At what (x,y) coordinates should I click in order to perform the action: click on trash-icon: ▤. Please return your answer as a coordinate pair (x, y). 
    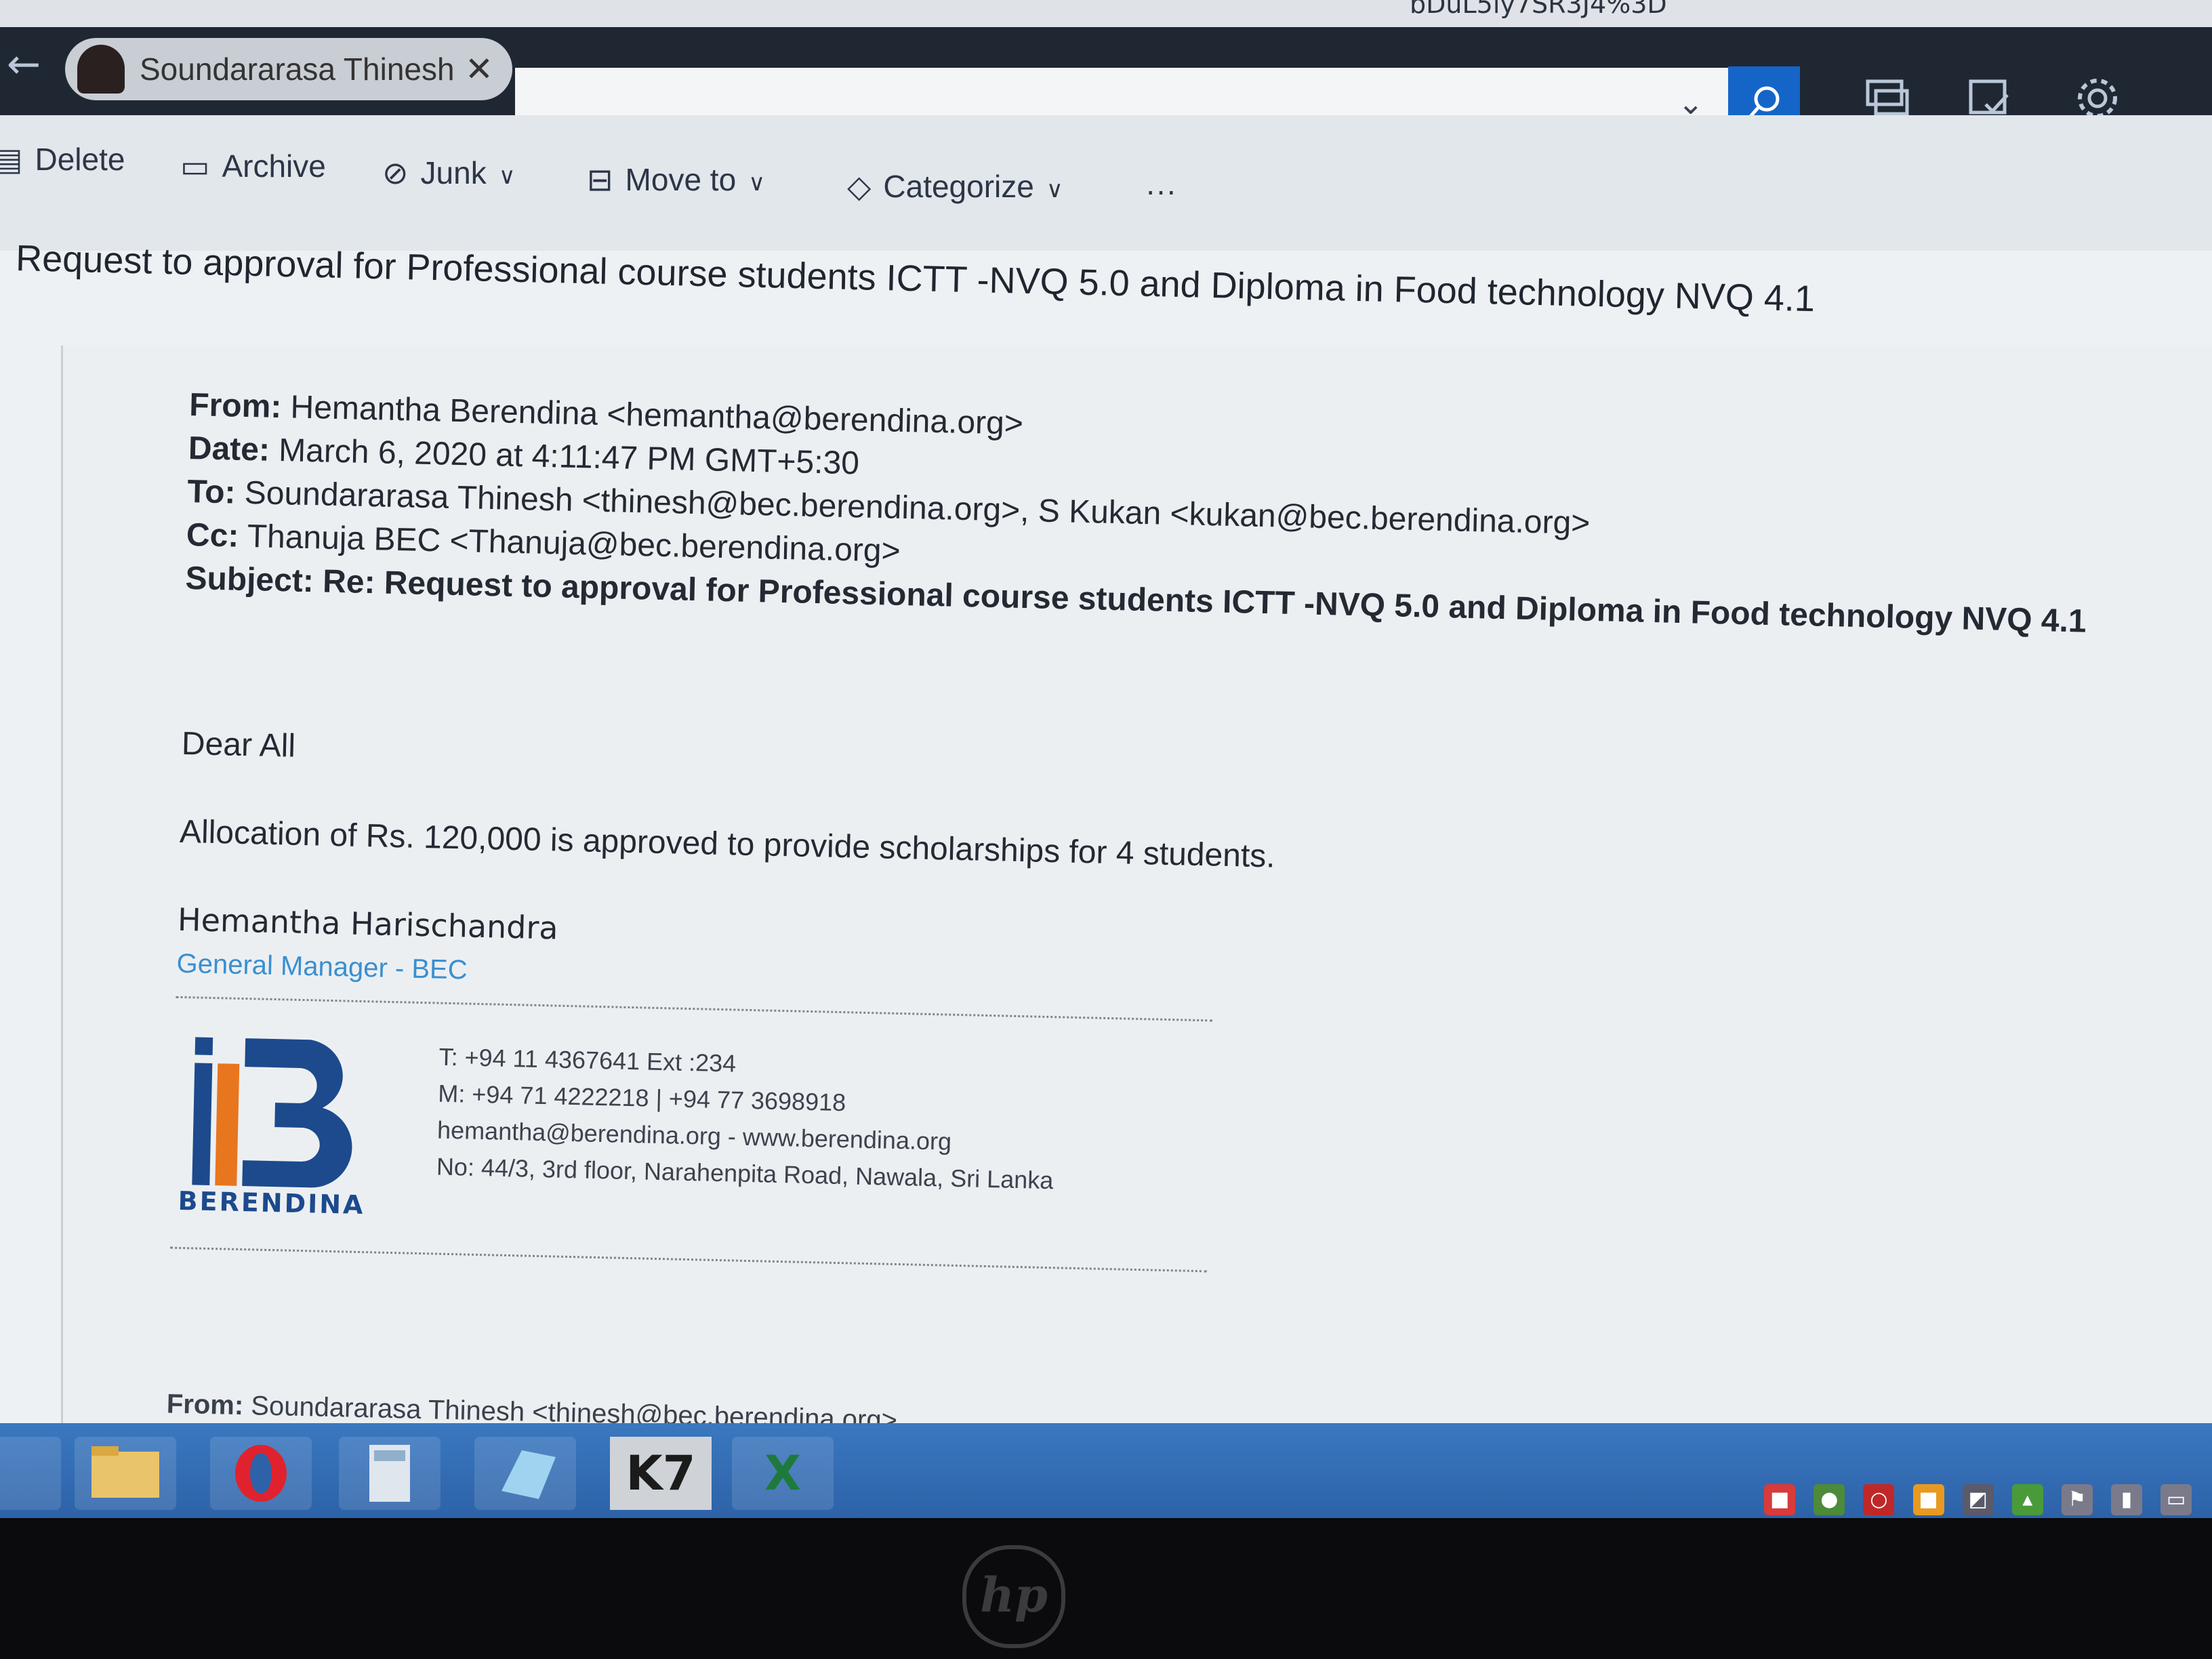
    Looking at the image, I should click on (11, 159).